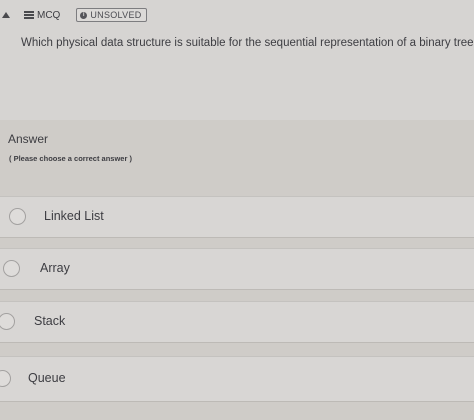 The height and width of the screenshot is (420, 474). What do you see at coordinates (47, 378) in the screenshot?
I see `option-label: Queue` at bounding box center [47, 378].